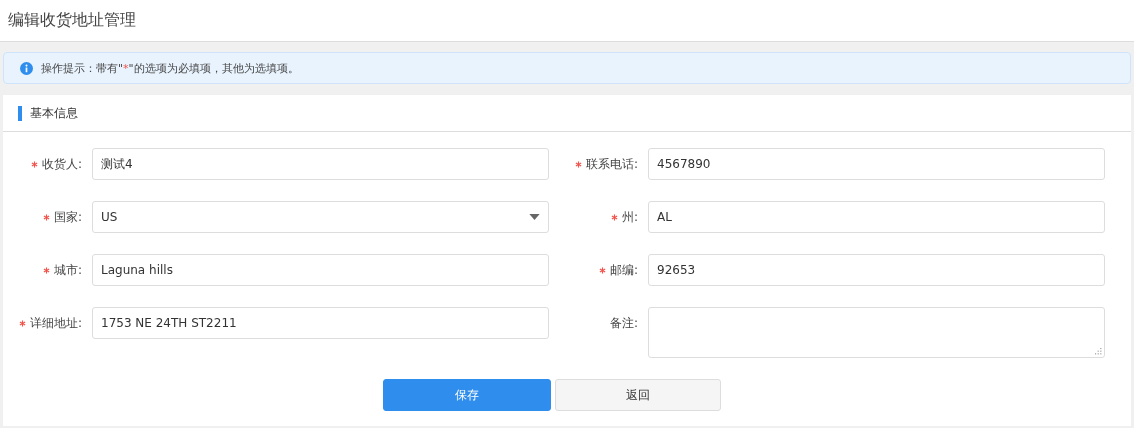  I want to click on input-field: 测试4, so click(320, 164).